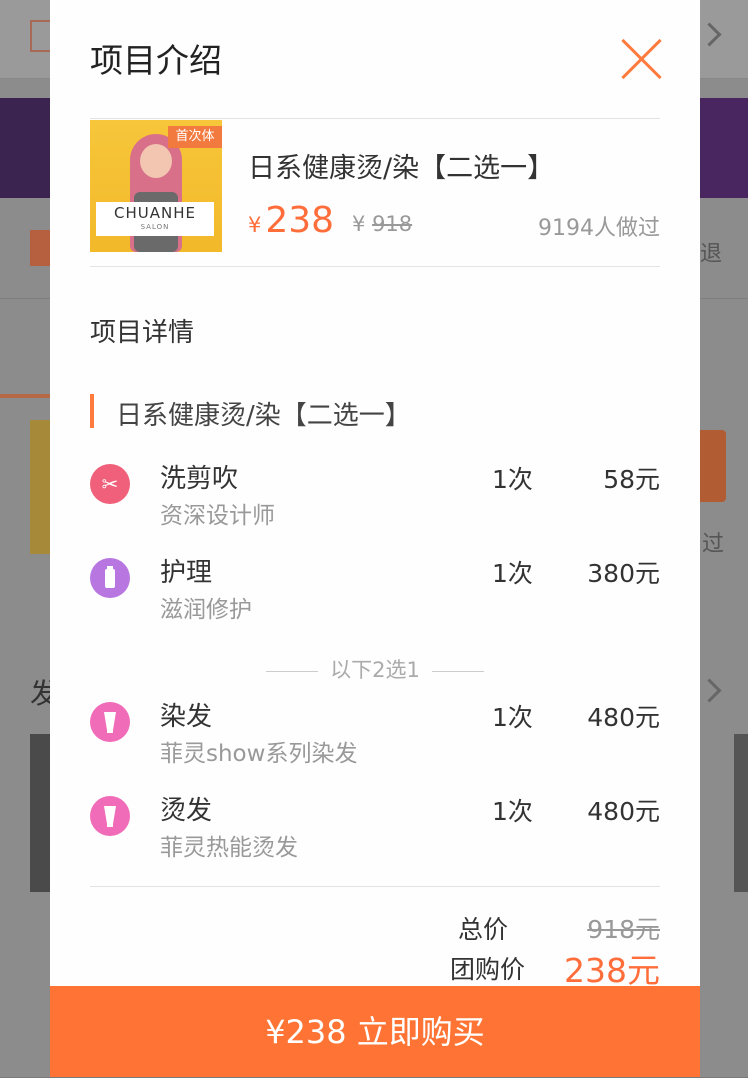 Image resolution: width=748 pixels, height=1078 pixels. What do you see at coordinates (186, 811) in the screenshot?
I see `service-name: 烫发` at bounding box center [186, 811].